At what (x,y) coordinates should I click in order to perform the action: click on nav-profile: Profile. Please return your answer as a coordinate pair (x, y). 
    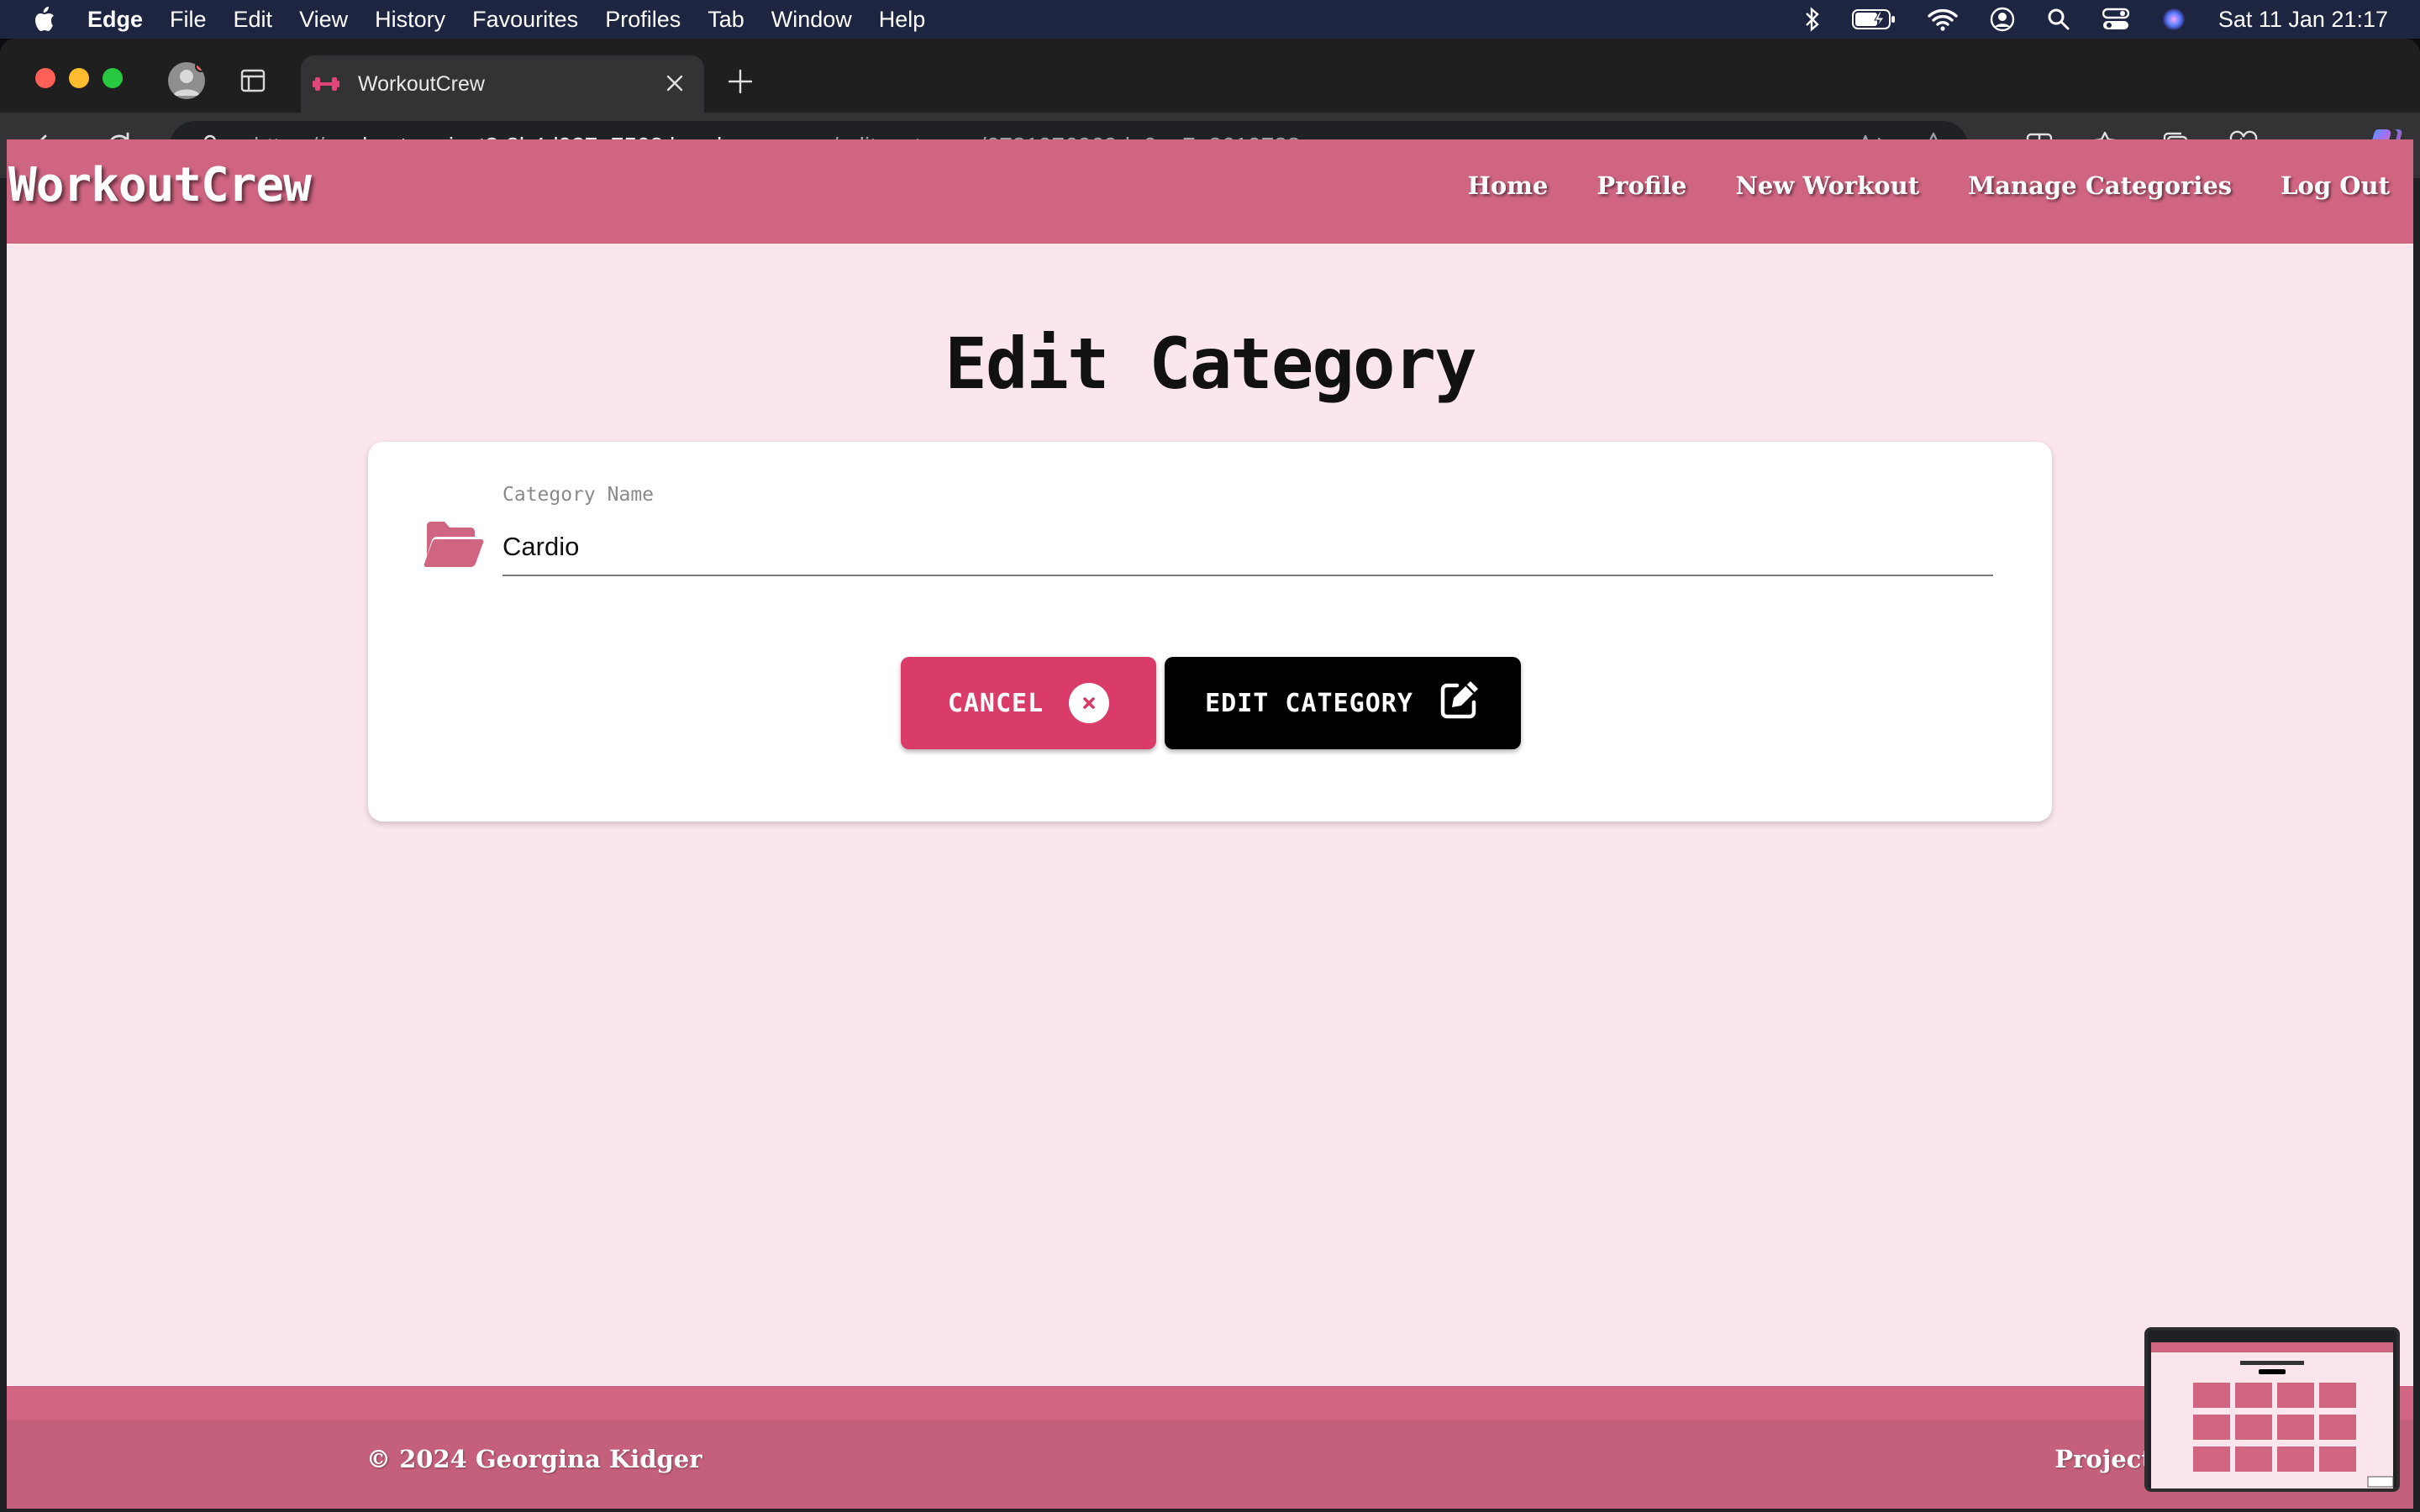
    Looking at the image, I should click on (1642, 185).